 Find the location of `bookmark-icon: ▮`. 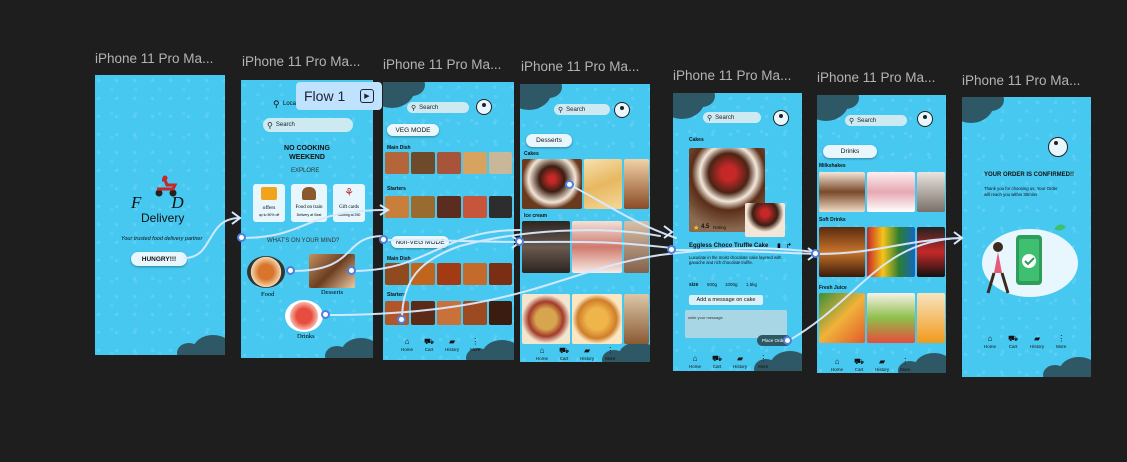

bookmark-icon: ▮ is located at coordinates (779, 246).